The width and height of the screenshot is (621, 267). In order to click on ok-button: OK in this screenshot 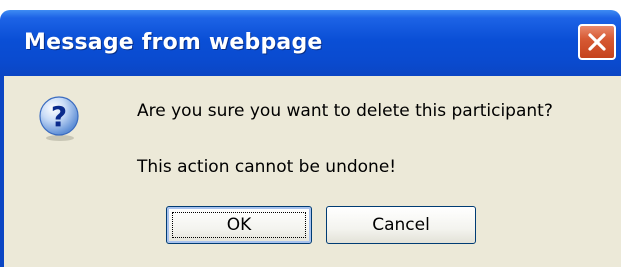, I will do `click(239, 225)`.